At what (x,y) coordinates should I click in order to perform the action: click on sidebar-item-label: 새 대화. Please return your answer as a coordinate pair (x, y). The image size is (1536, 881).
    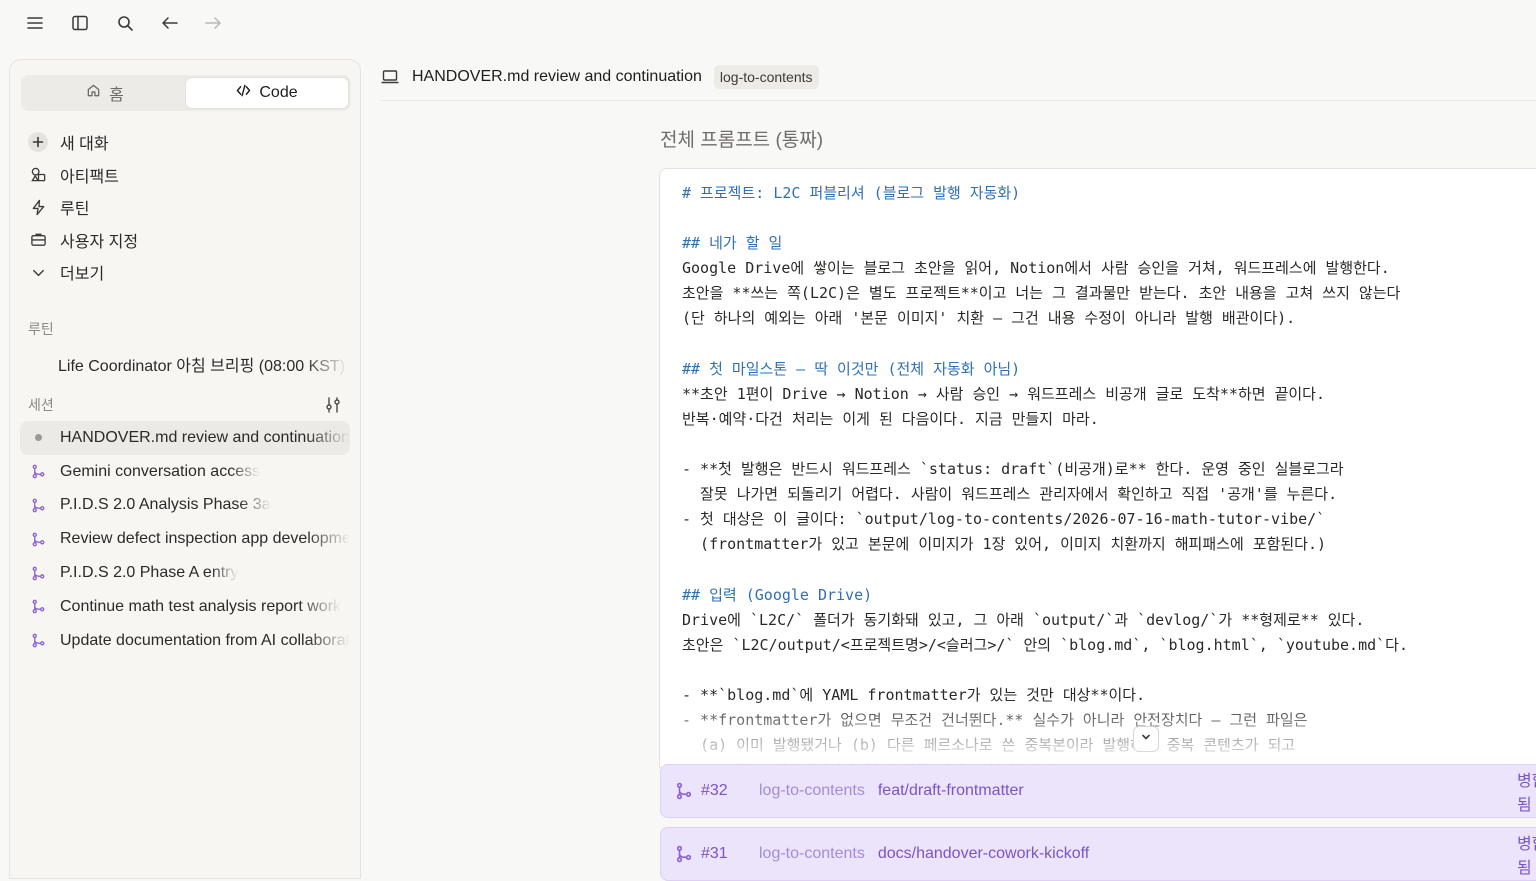
    Looking at the image, I should click on (84, 145).